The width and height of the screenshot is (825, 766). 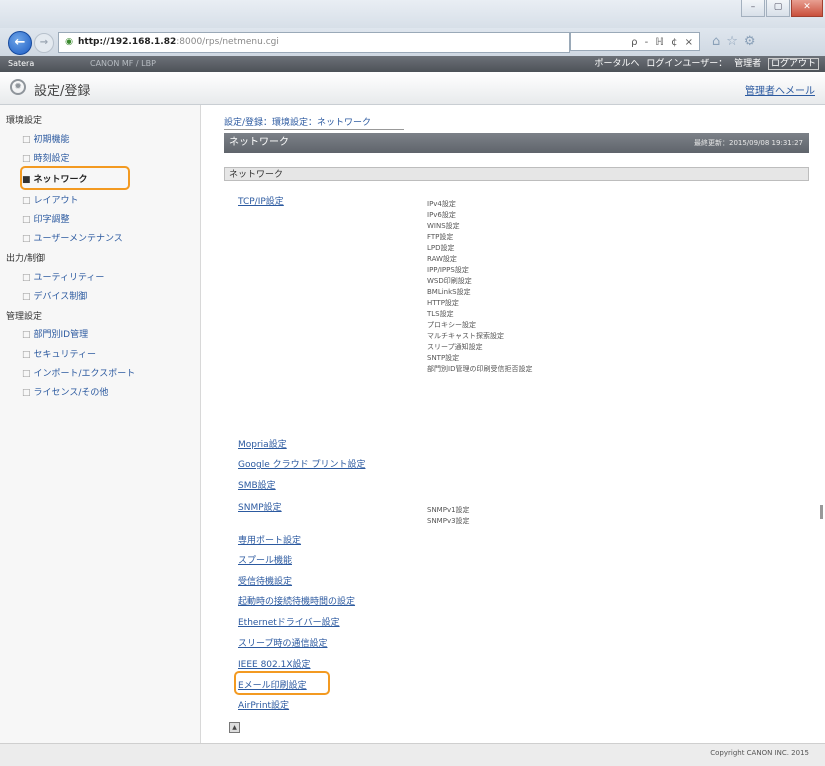 What do you see at coordinates (449, 281) in the screenshot?
I see `tcpip-subitem: WSD印刷設定` at bounding box center [449, 281].